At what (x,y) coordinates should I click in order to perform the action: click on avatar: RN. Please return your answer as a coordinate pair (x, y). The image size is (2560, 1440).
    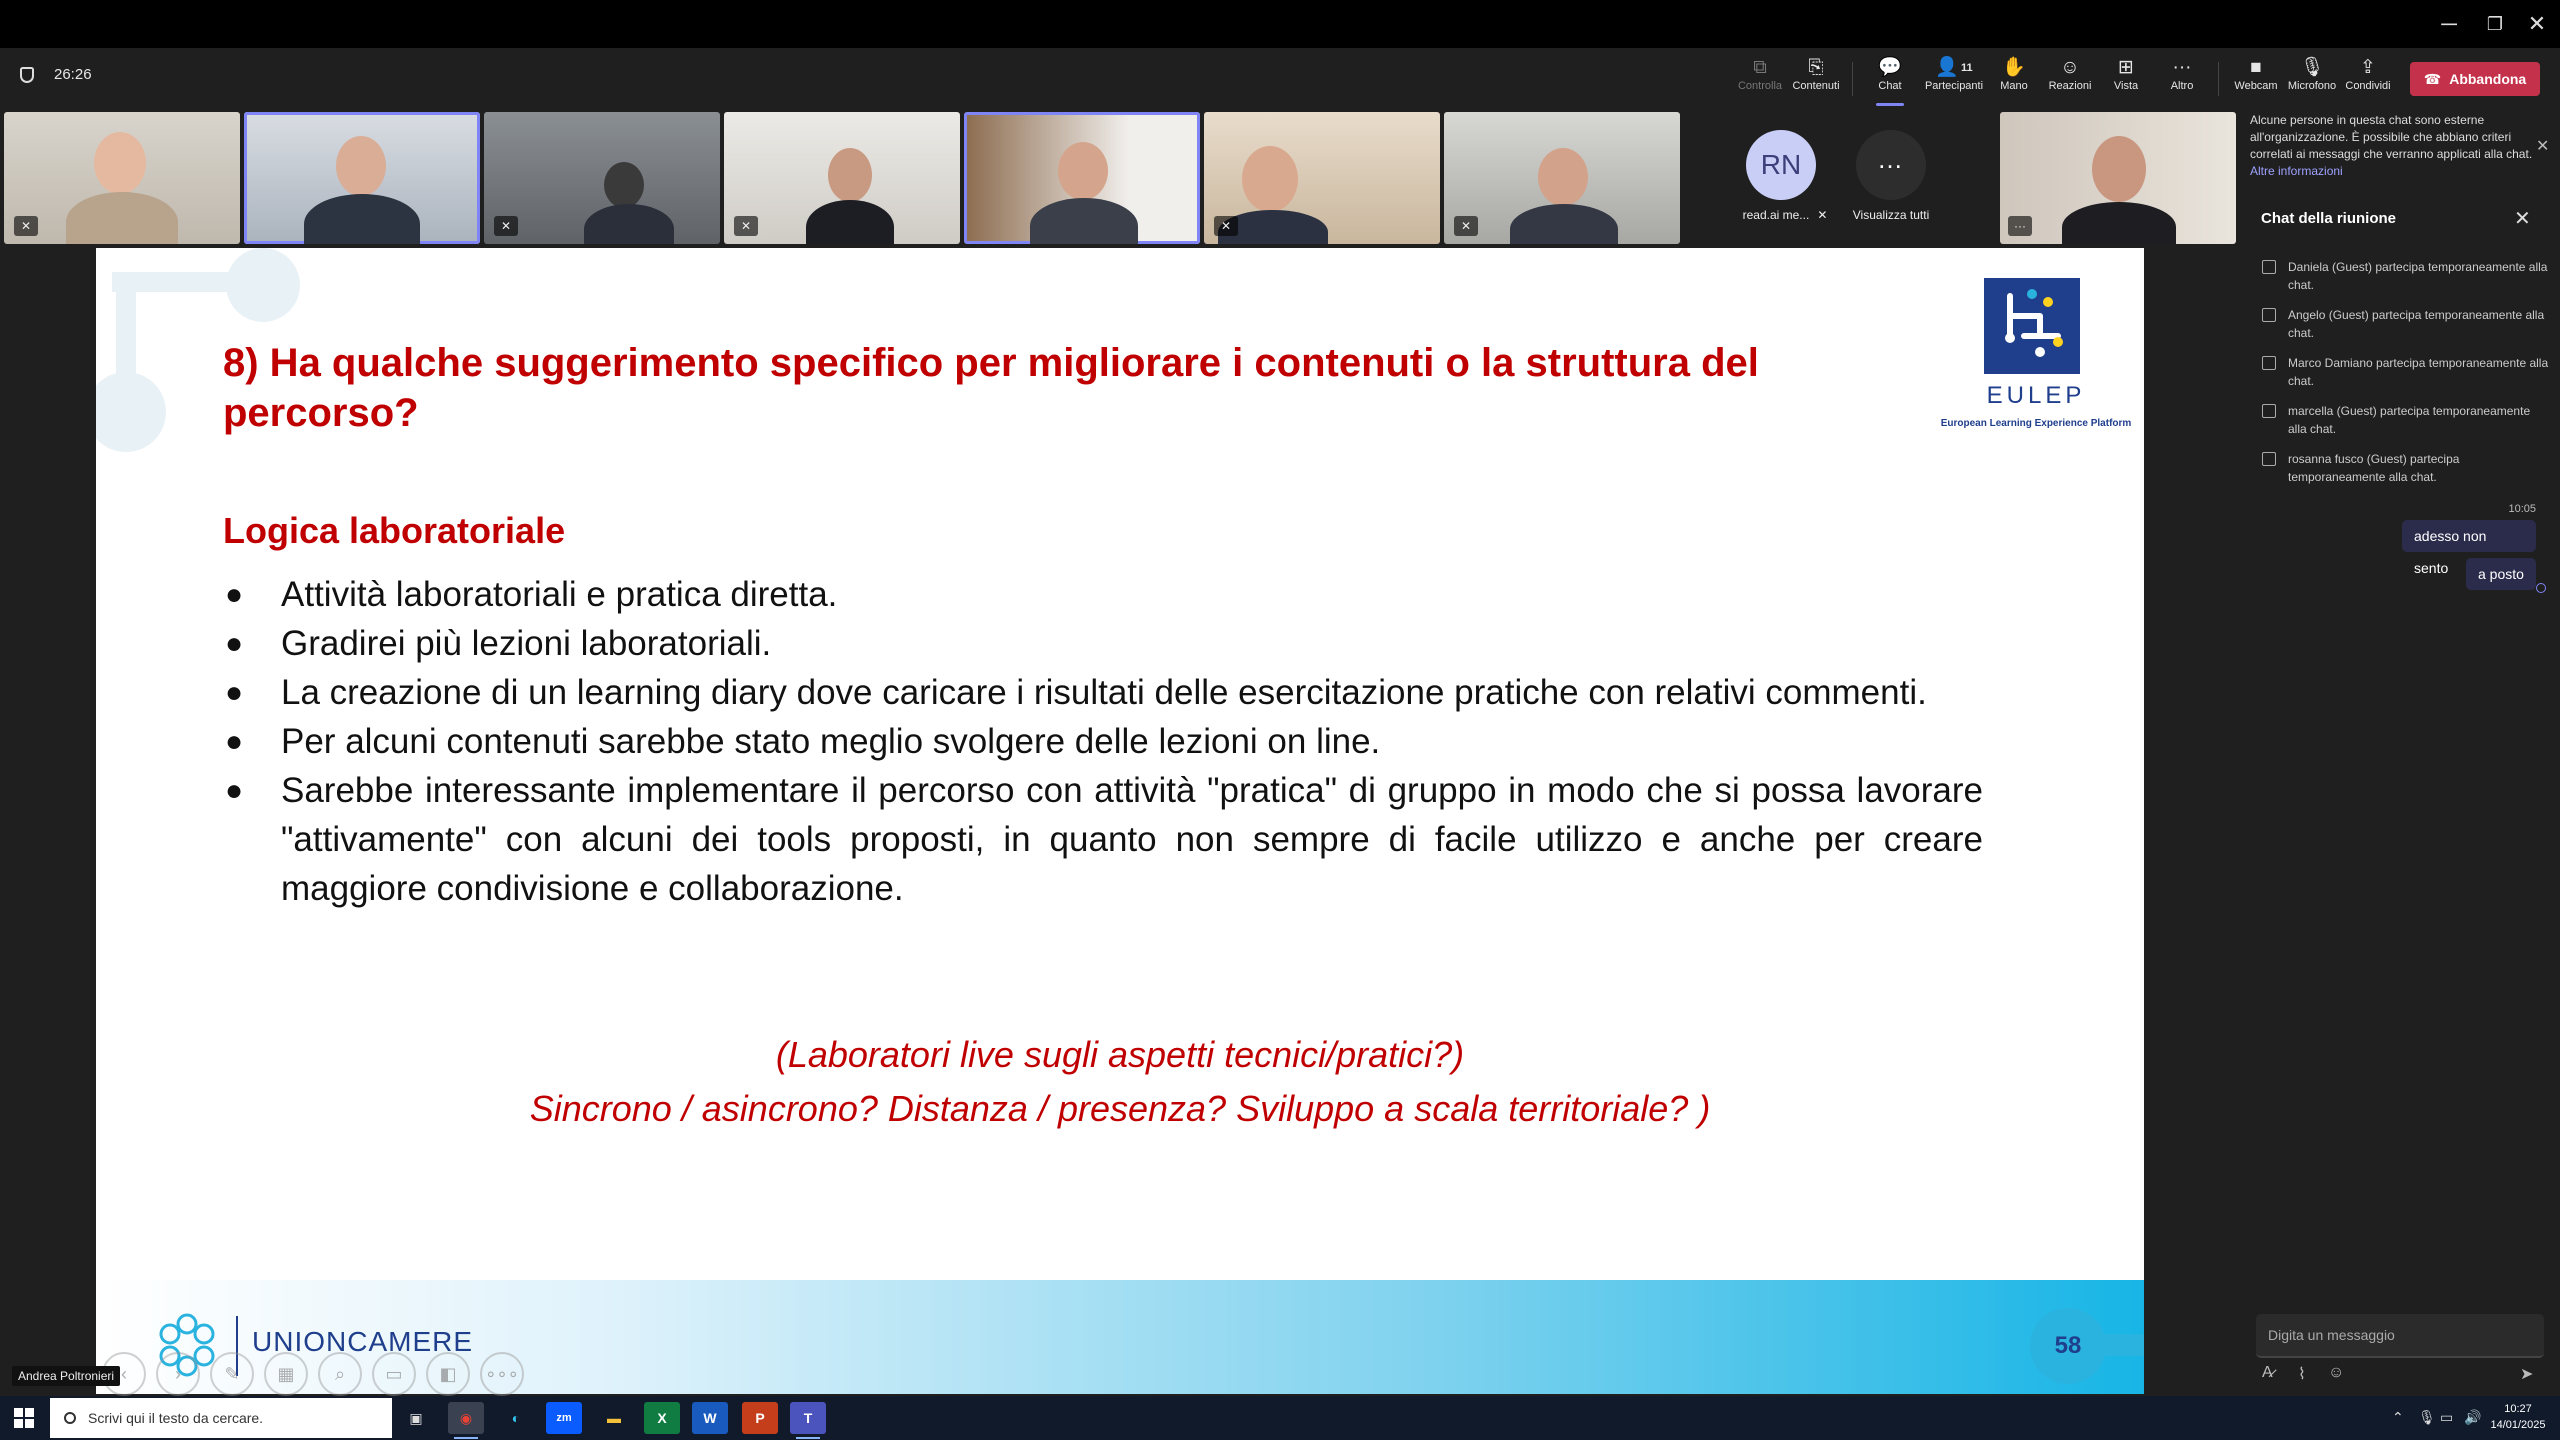
    Looking at the image, I should click on (1781, 165).